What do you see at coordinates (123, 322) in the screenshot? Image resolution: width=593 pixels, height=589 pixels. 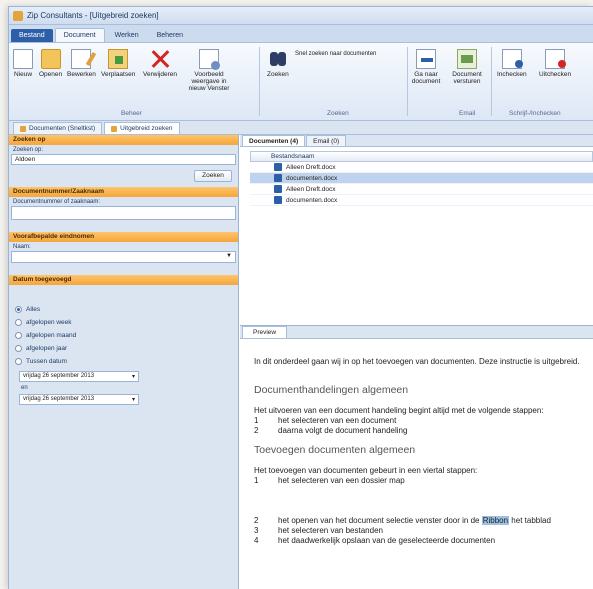 I see `radio-week: afgelopen week` at bounding box center [123, 322].